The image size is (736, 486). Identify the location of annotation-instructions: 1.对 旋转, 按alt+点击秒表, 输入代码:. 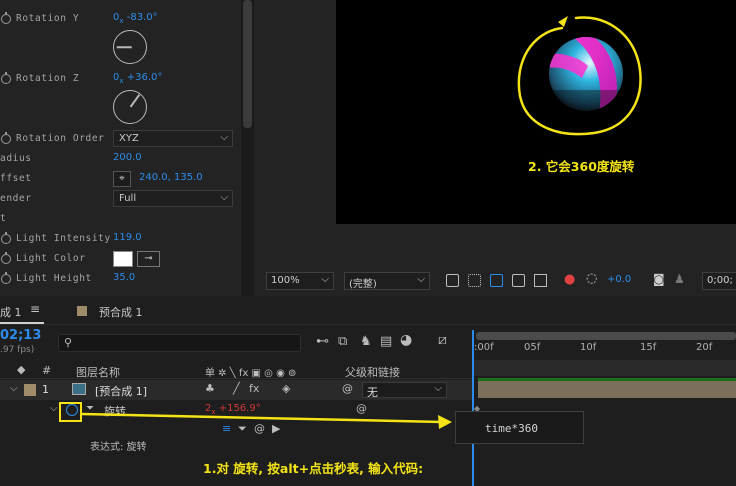
(313, 468).